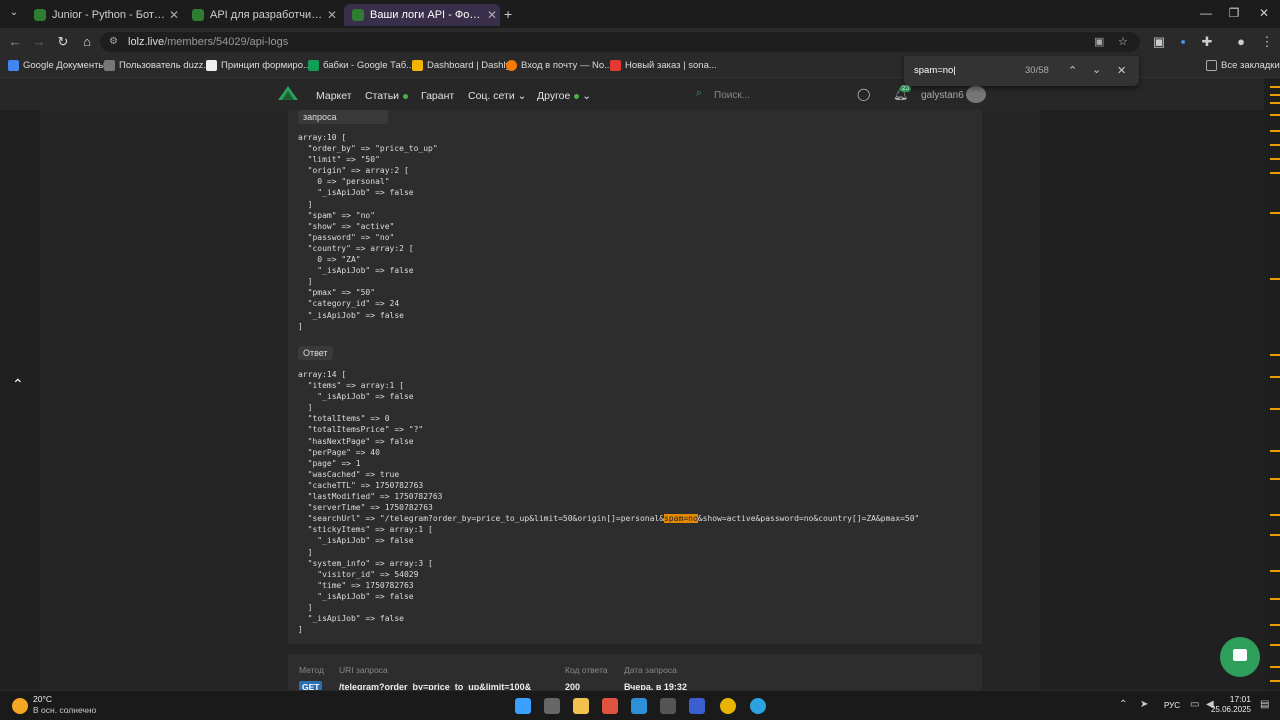  What do you see at coordinates (668, 706) in the screenshot?
I see `app-dark-icon` at bounding box center [668, 706].